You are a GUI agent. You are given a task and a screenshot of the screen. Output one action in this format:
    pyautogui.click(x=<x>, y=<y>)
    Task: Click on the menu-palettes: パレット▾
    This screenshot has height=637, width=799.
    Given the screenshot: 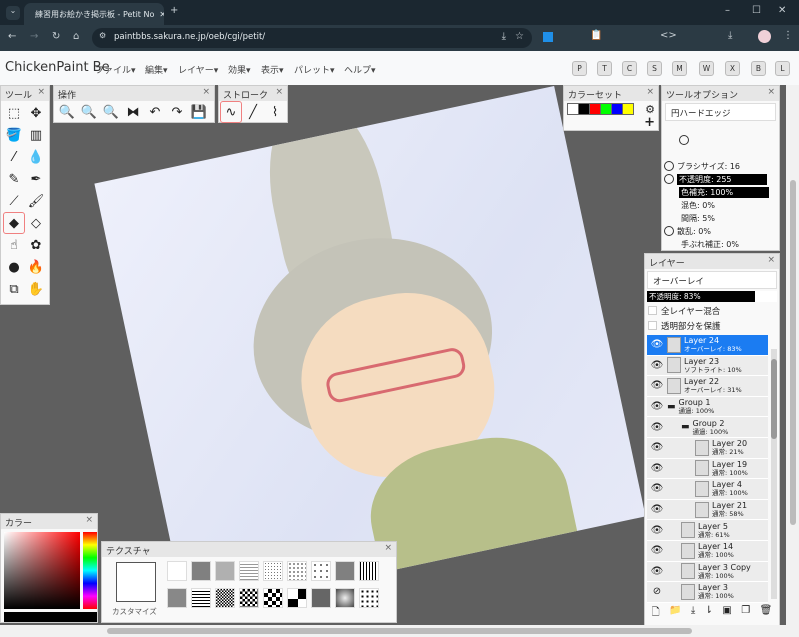 What is the action you would take?
    pyautogui.click(x=314, y=69)
    